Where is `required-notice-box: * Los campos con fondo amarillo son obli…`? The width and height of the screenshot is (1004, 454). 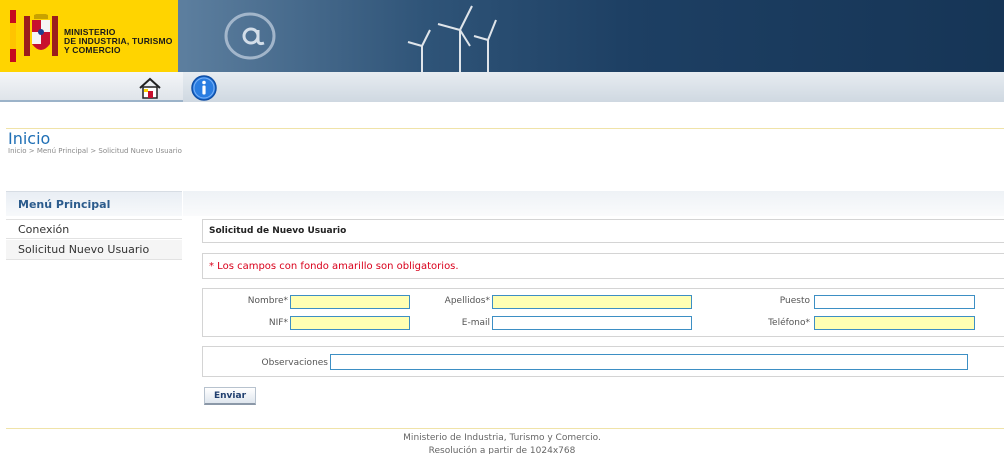
required-notice-box: * Los campos con fondo amarillo son obli… is located at coordinates (603, 266).